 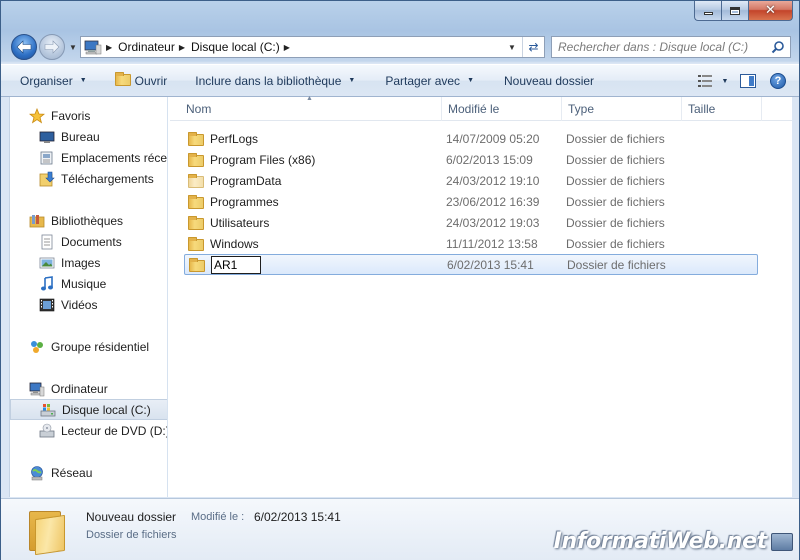 I want to click on sidebar-item-downloads: Téléchargements, so click(x=88, y=178).